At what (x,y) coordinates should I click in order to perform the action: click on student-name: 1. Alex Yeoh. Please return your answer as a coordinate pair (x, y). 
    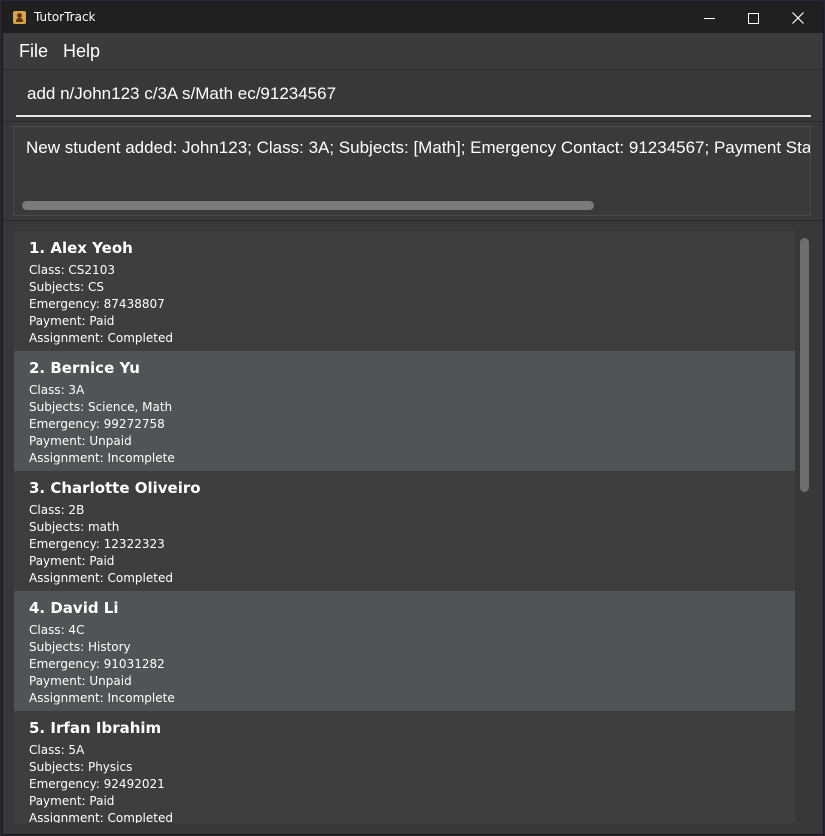
    Looking at the image, I should click on (81, 248).